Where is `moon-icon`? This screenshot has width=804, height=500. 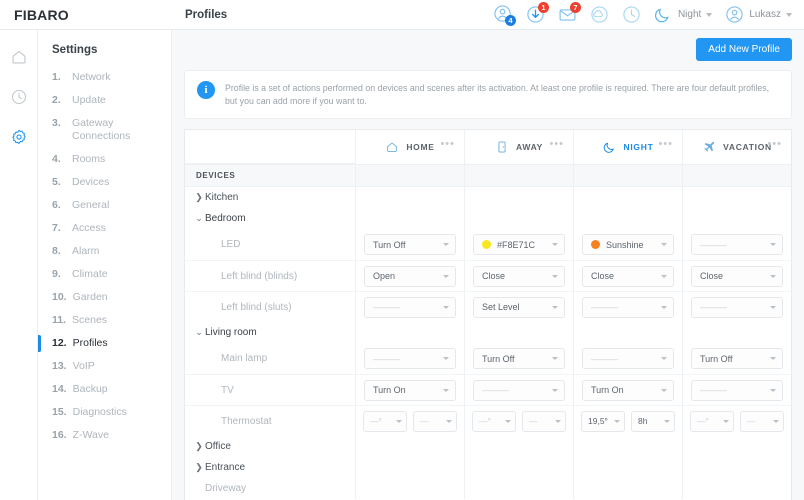
moon-icon is located at coordinates (663, 14).